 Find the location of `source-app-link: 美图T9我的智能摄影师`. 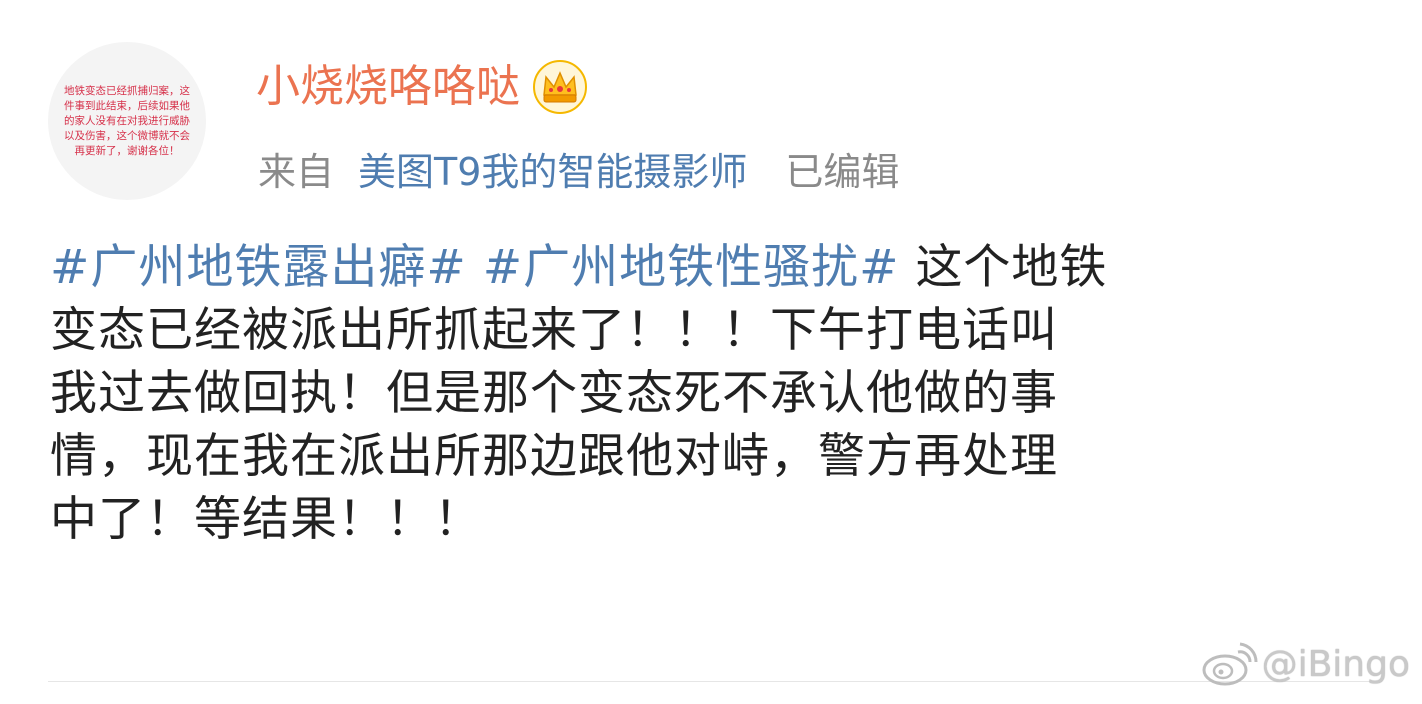

source-app-link: 美图T9我的智能摄影师 is located at coordinates (552, 168).